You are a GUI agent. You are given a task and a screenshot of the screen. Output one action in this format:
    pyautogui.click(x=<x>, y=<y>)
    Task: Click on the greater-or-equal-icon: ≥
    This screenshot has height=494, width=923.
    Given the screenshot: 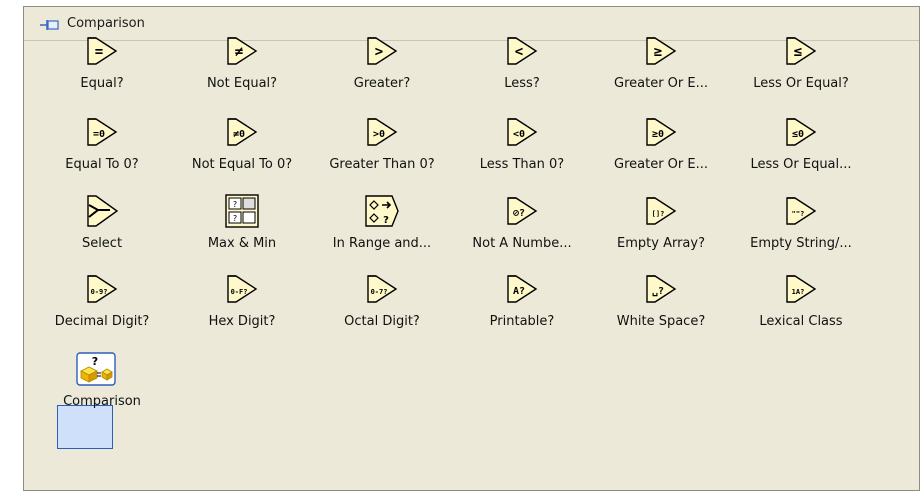 What is the action you would take?
    pyautogui.click(x=661, y=51)
    